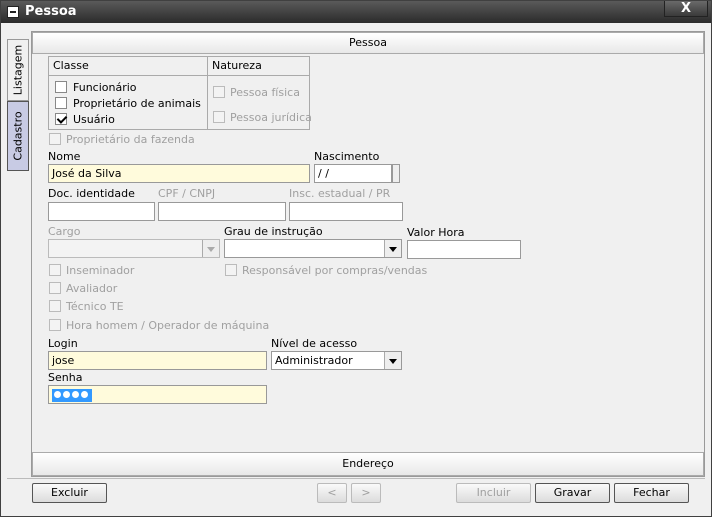  I want to click on funcionario-label: Funcionário, so click(105, 87).